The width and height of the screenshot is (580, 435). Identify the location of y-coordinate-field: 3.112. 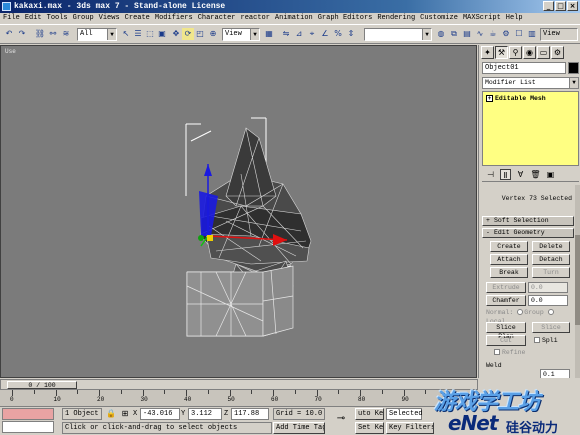
(205, 414).